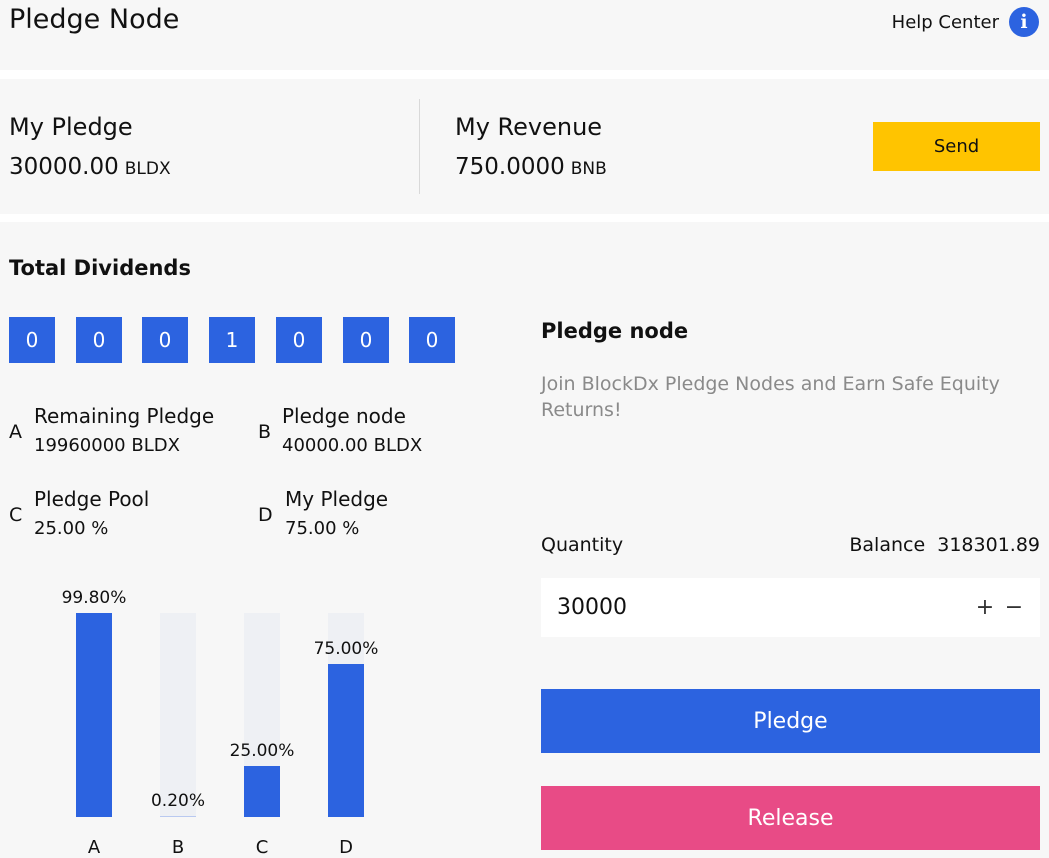 The width and height of the screenshot is (1049, 858). I want to click on bar-data-label: 75.00%, so click(346, 649).